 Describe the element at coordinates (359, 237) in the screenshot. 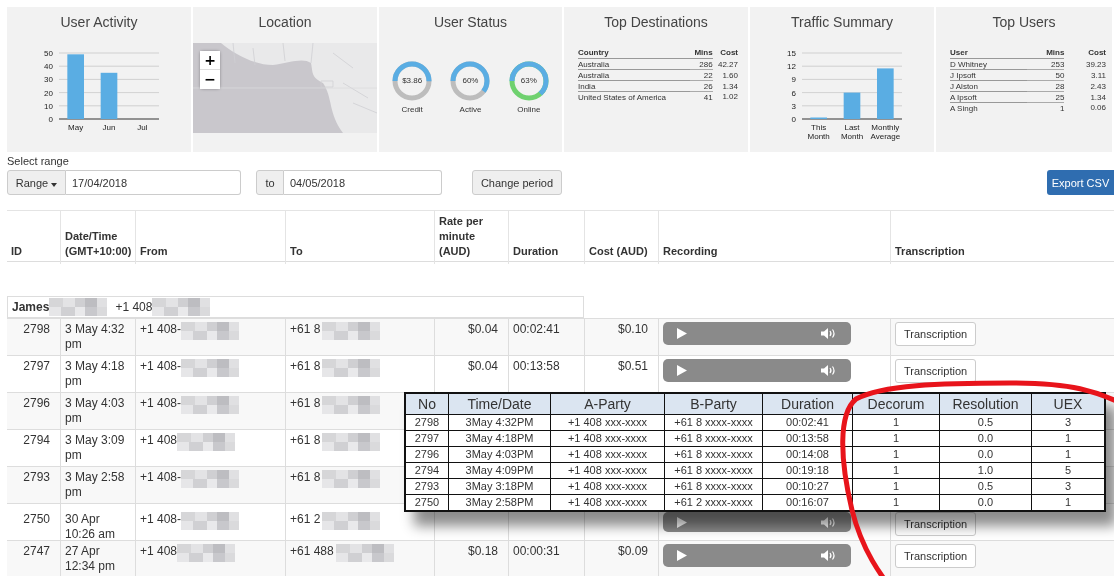

I see `column-header: To` at that location.